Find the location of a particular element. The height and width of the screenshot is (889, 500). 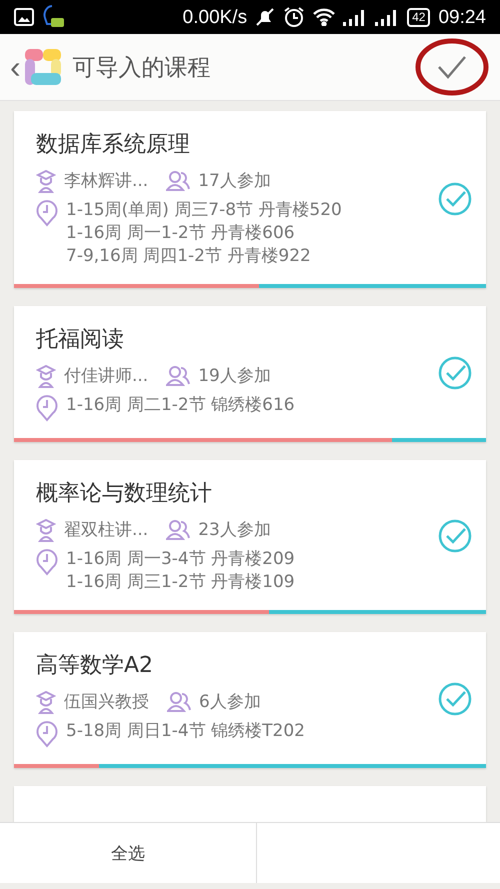

bell-muted-icon is located at coordinates (265, 17).